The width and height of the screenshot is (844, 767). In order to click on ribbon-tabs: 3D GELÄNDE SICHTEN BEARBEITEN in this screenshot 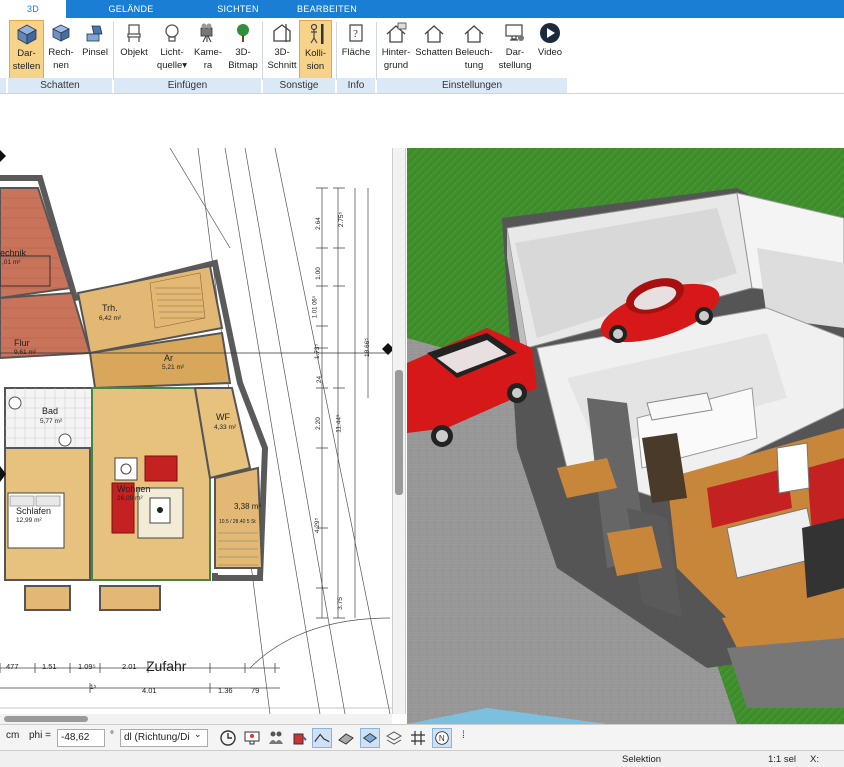, I will do `click(422, 9)`.